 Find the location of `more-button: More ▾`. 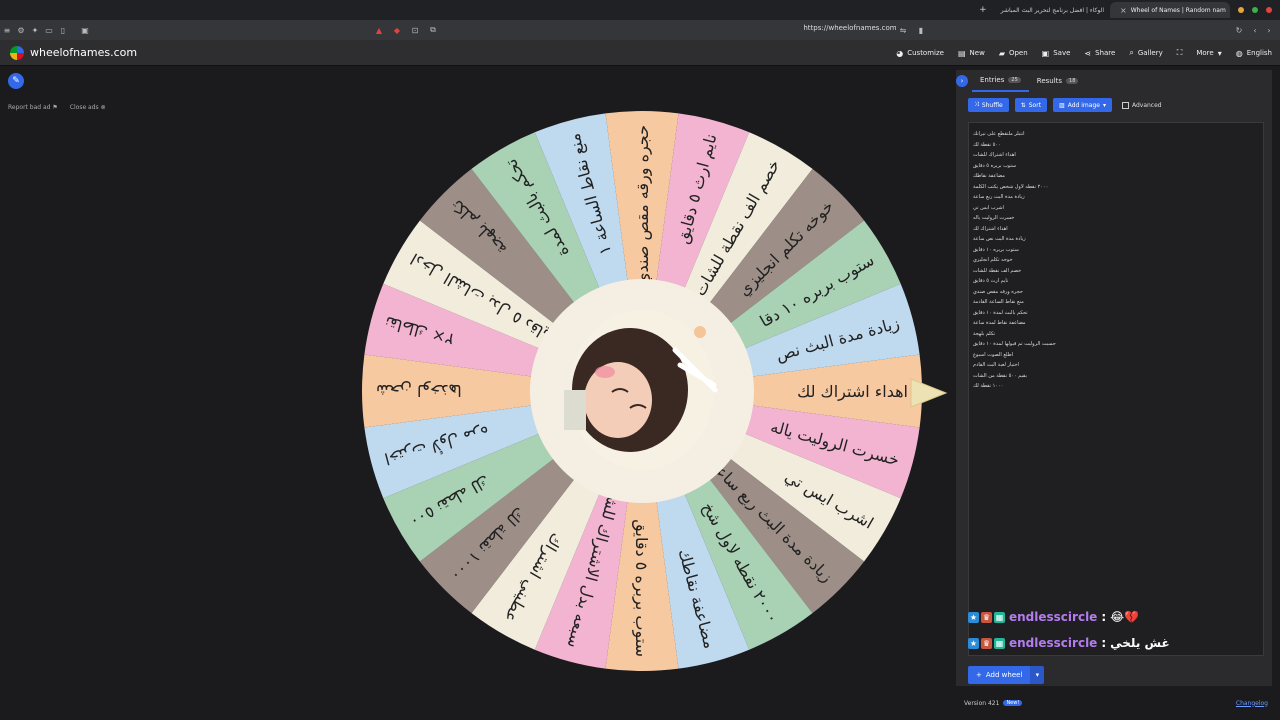

more-button: More ▾ is located at coordinates (1208, 53).